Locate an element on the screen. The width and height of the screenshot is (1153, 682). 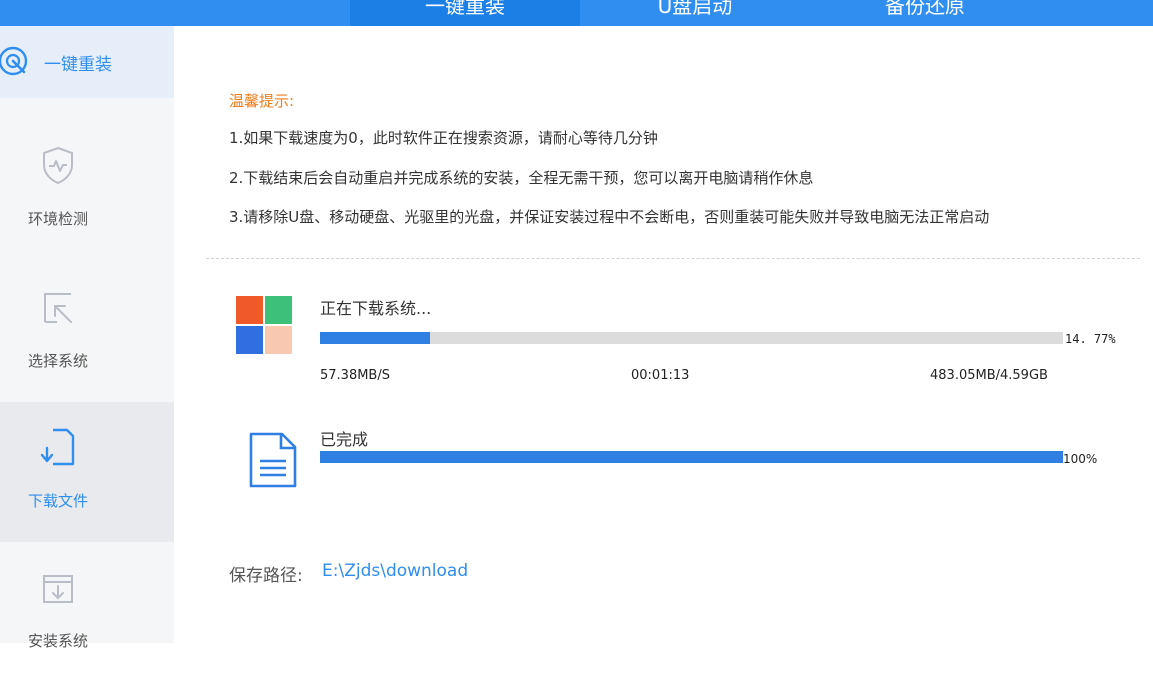
download-file-icon is located at coordinates (57, 447).